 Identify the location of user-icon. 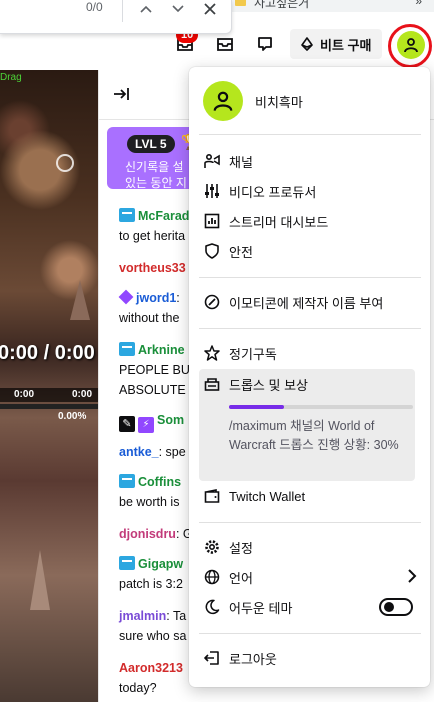
(223, 101).